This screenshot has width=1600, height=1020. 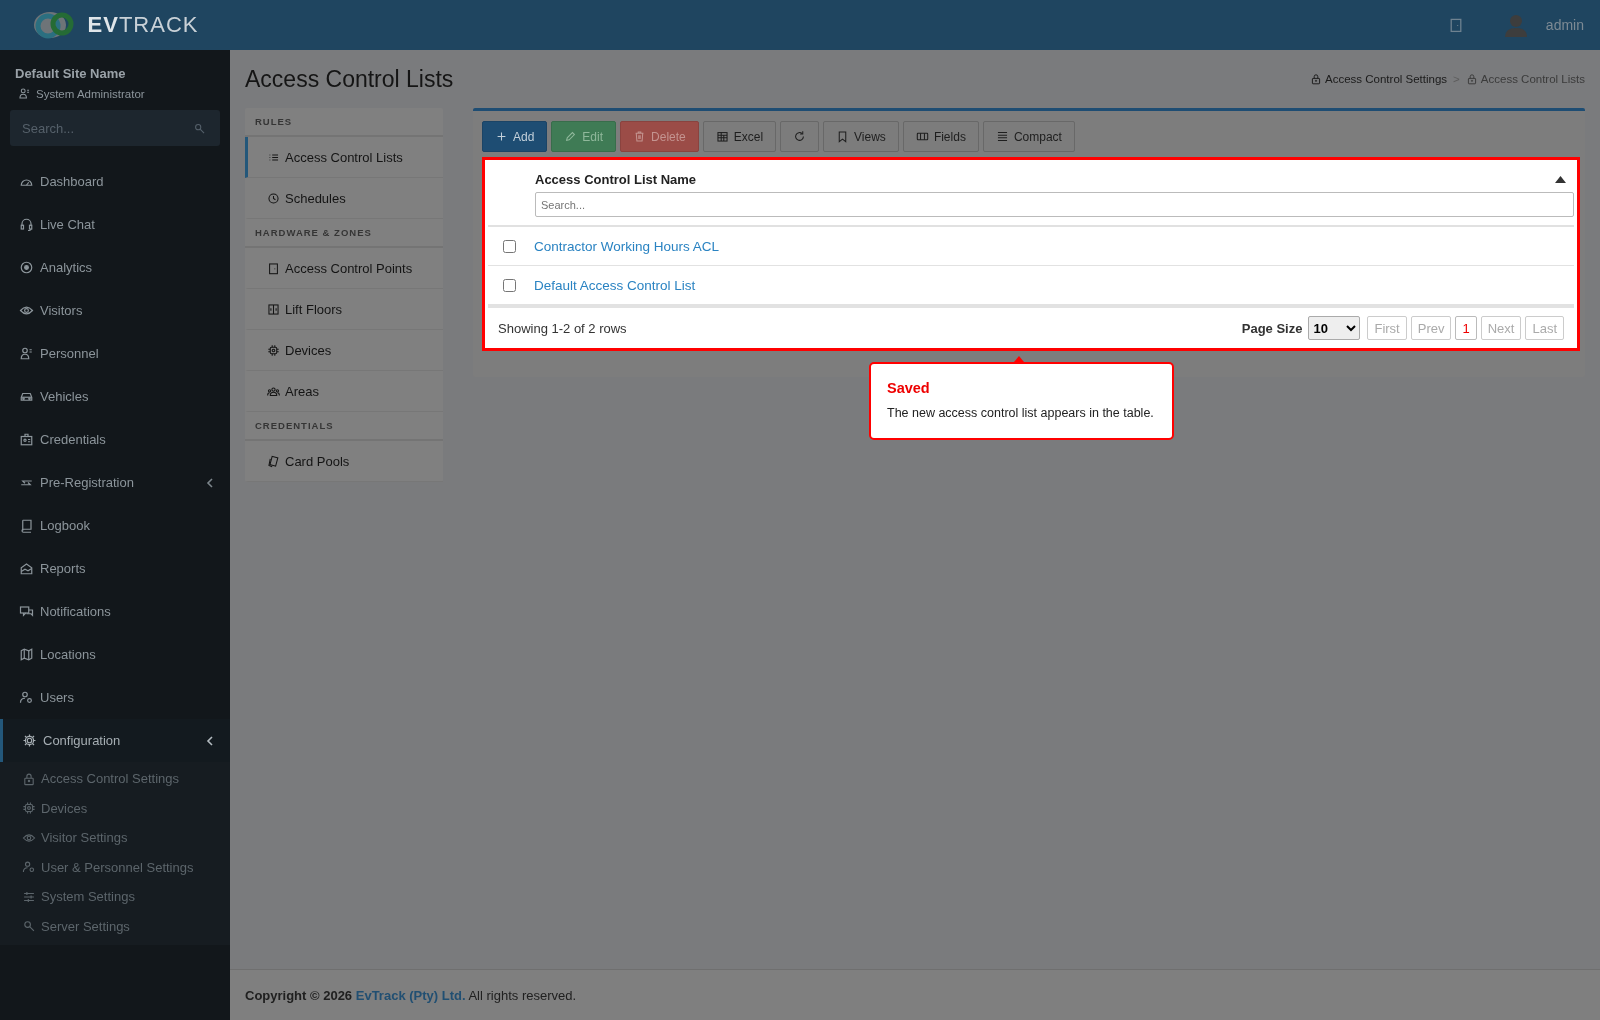 I want to click on sidebar-item: Reports, so click(x=115, y=568).